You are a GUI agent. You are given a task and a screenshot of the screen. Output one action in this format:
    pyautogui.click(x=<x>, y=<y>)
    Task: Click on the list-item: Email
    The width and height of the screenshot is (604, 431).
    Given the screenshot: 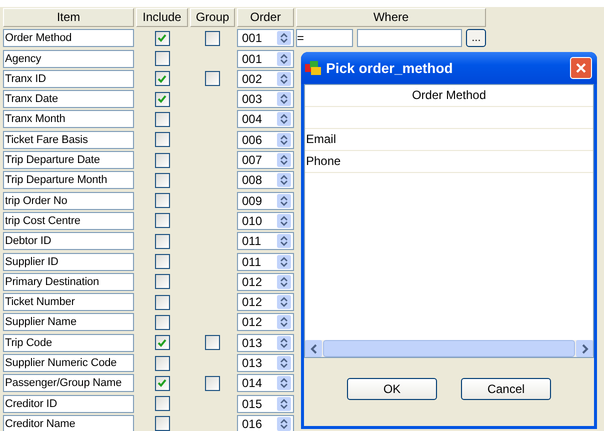 What is the action you would take?
    pyautogui.click(x=449, y=140)
    